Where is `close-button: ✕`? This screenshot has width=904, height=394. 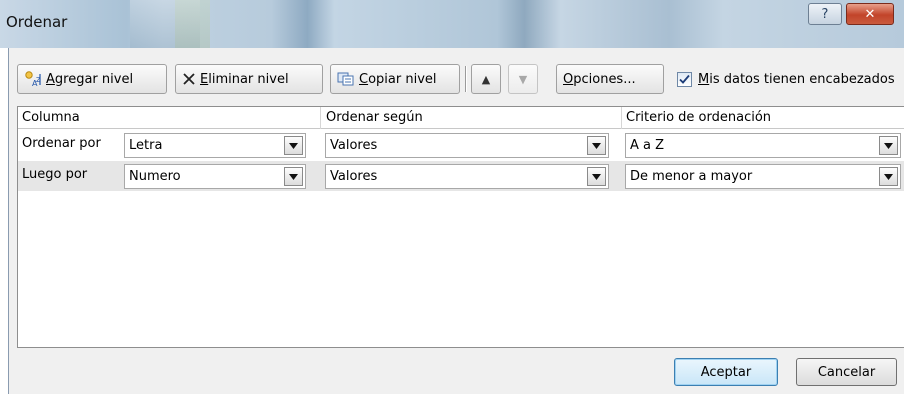 close-button: ✕ is located at coordinates (870, 14).